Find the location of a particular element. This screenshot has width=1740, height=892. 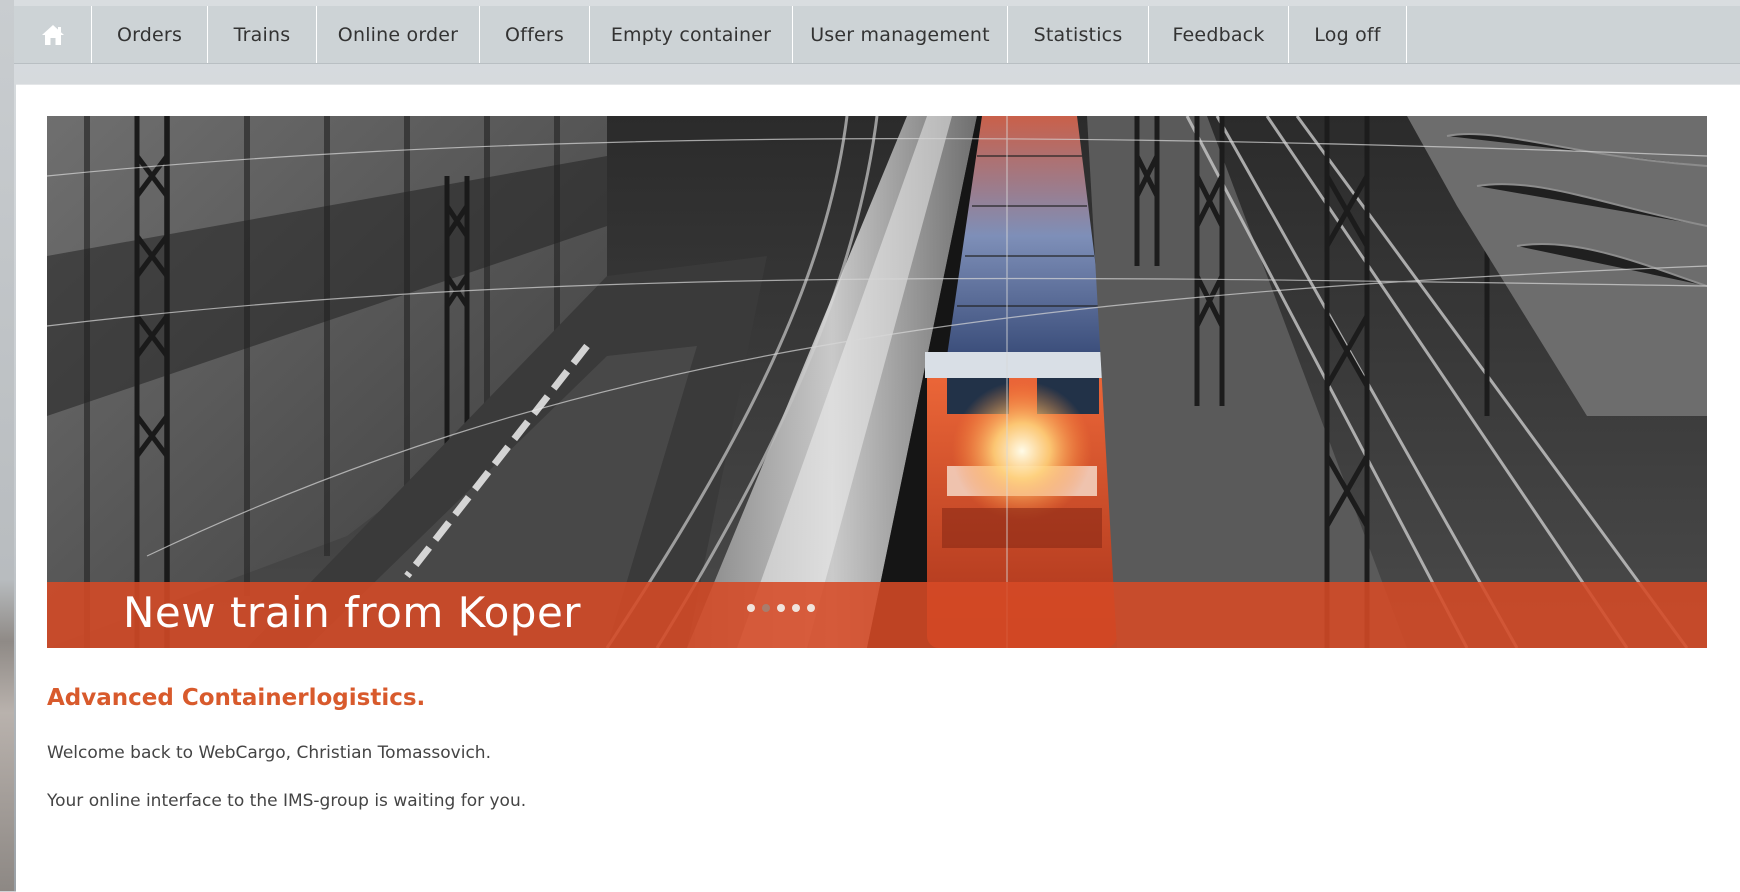

nav-orders: Orders is located at coordinates (150, 34).